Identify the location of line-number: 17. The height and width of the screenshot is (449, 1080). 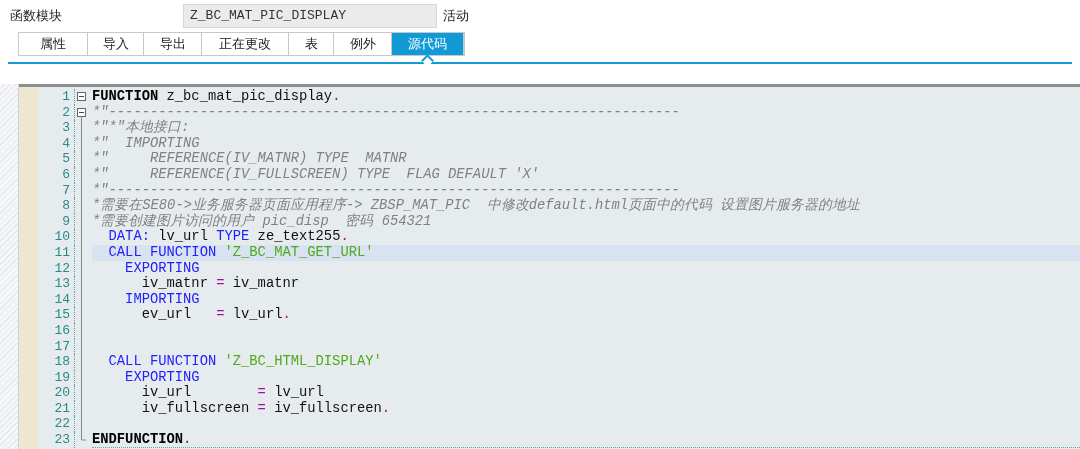
(56, 346).